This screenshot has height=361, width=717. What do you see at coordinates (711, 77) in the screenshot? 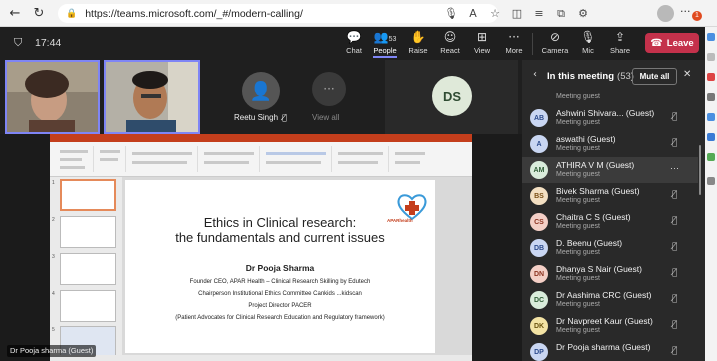
I see `sidebar-shopping-icon` at bounding box center [711, 77].